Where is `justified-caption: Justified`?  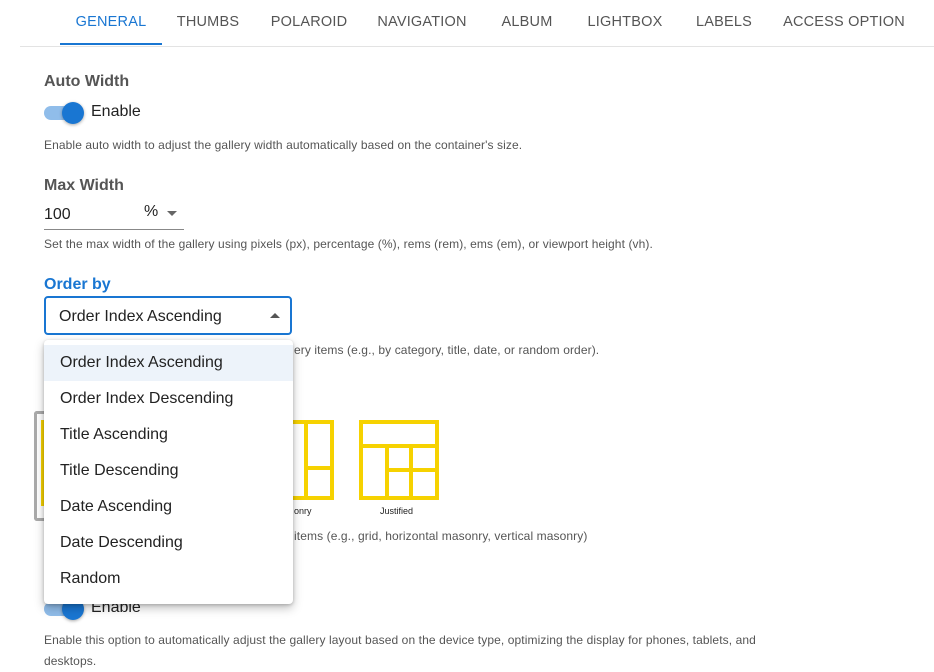
justified-caption: Justified is located at coordinates (397, 511).